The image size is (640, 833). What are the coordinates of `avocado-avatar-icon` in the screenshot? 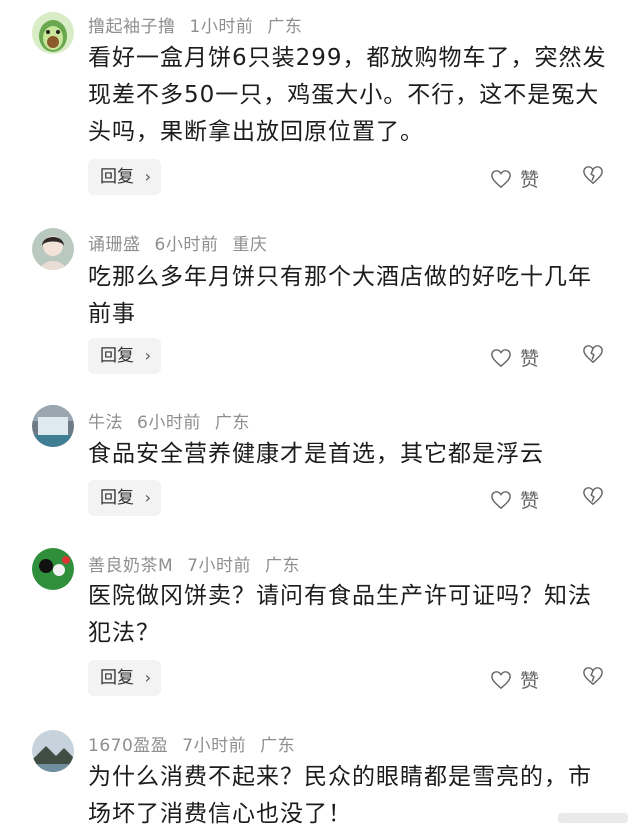 It's located at (53, 33).